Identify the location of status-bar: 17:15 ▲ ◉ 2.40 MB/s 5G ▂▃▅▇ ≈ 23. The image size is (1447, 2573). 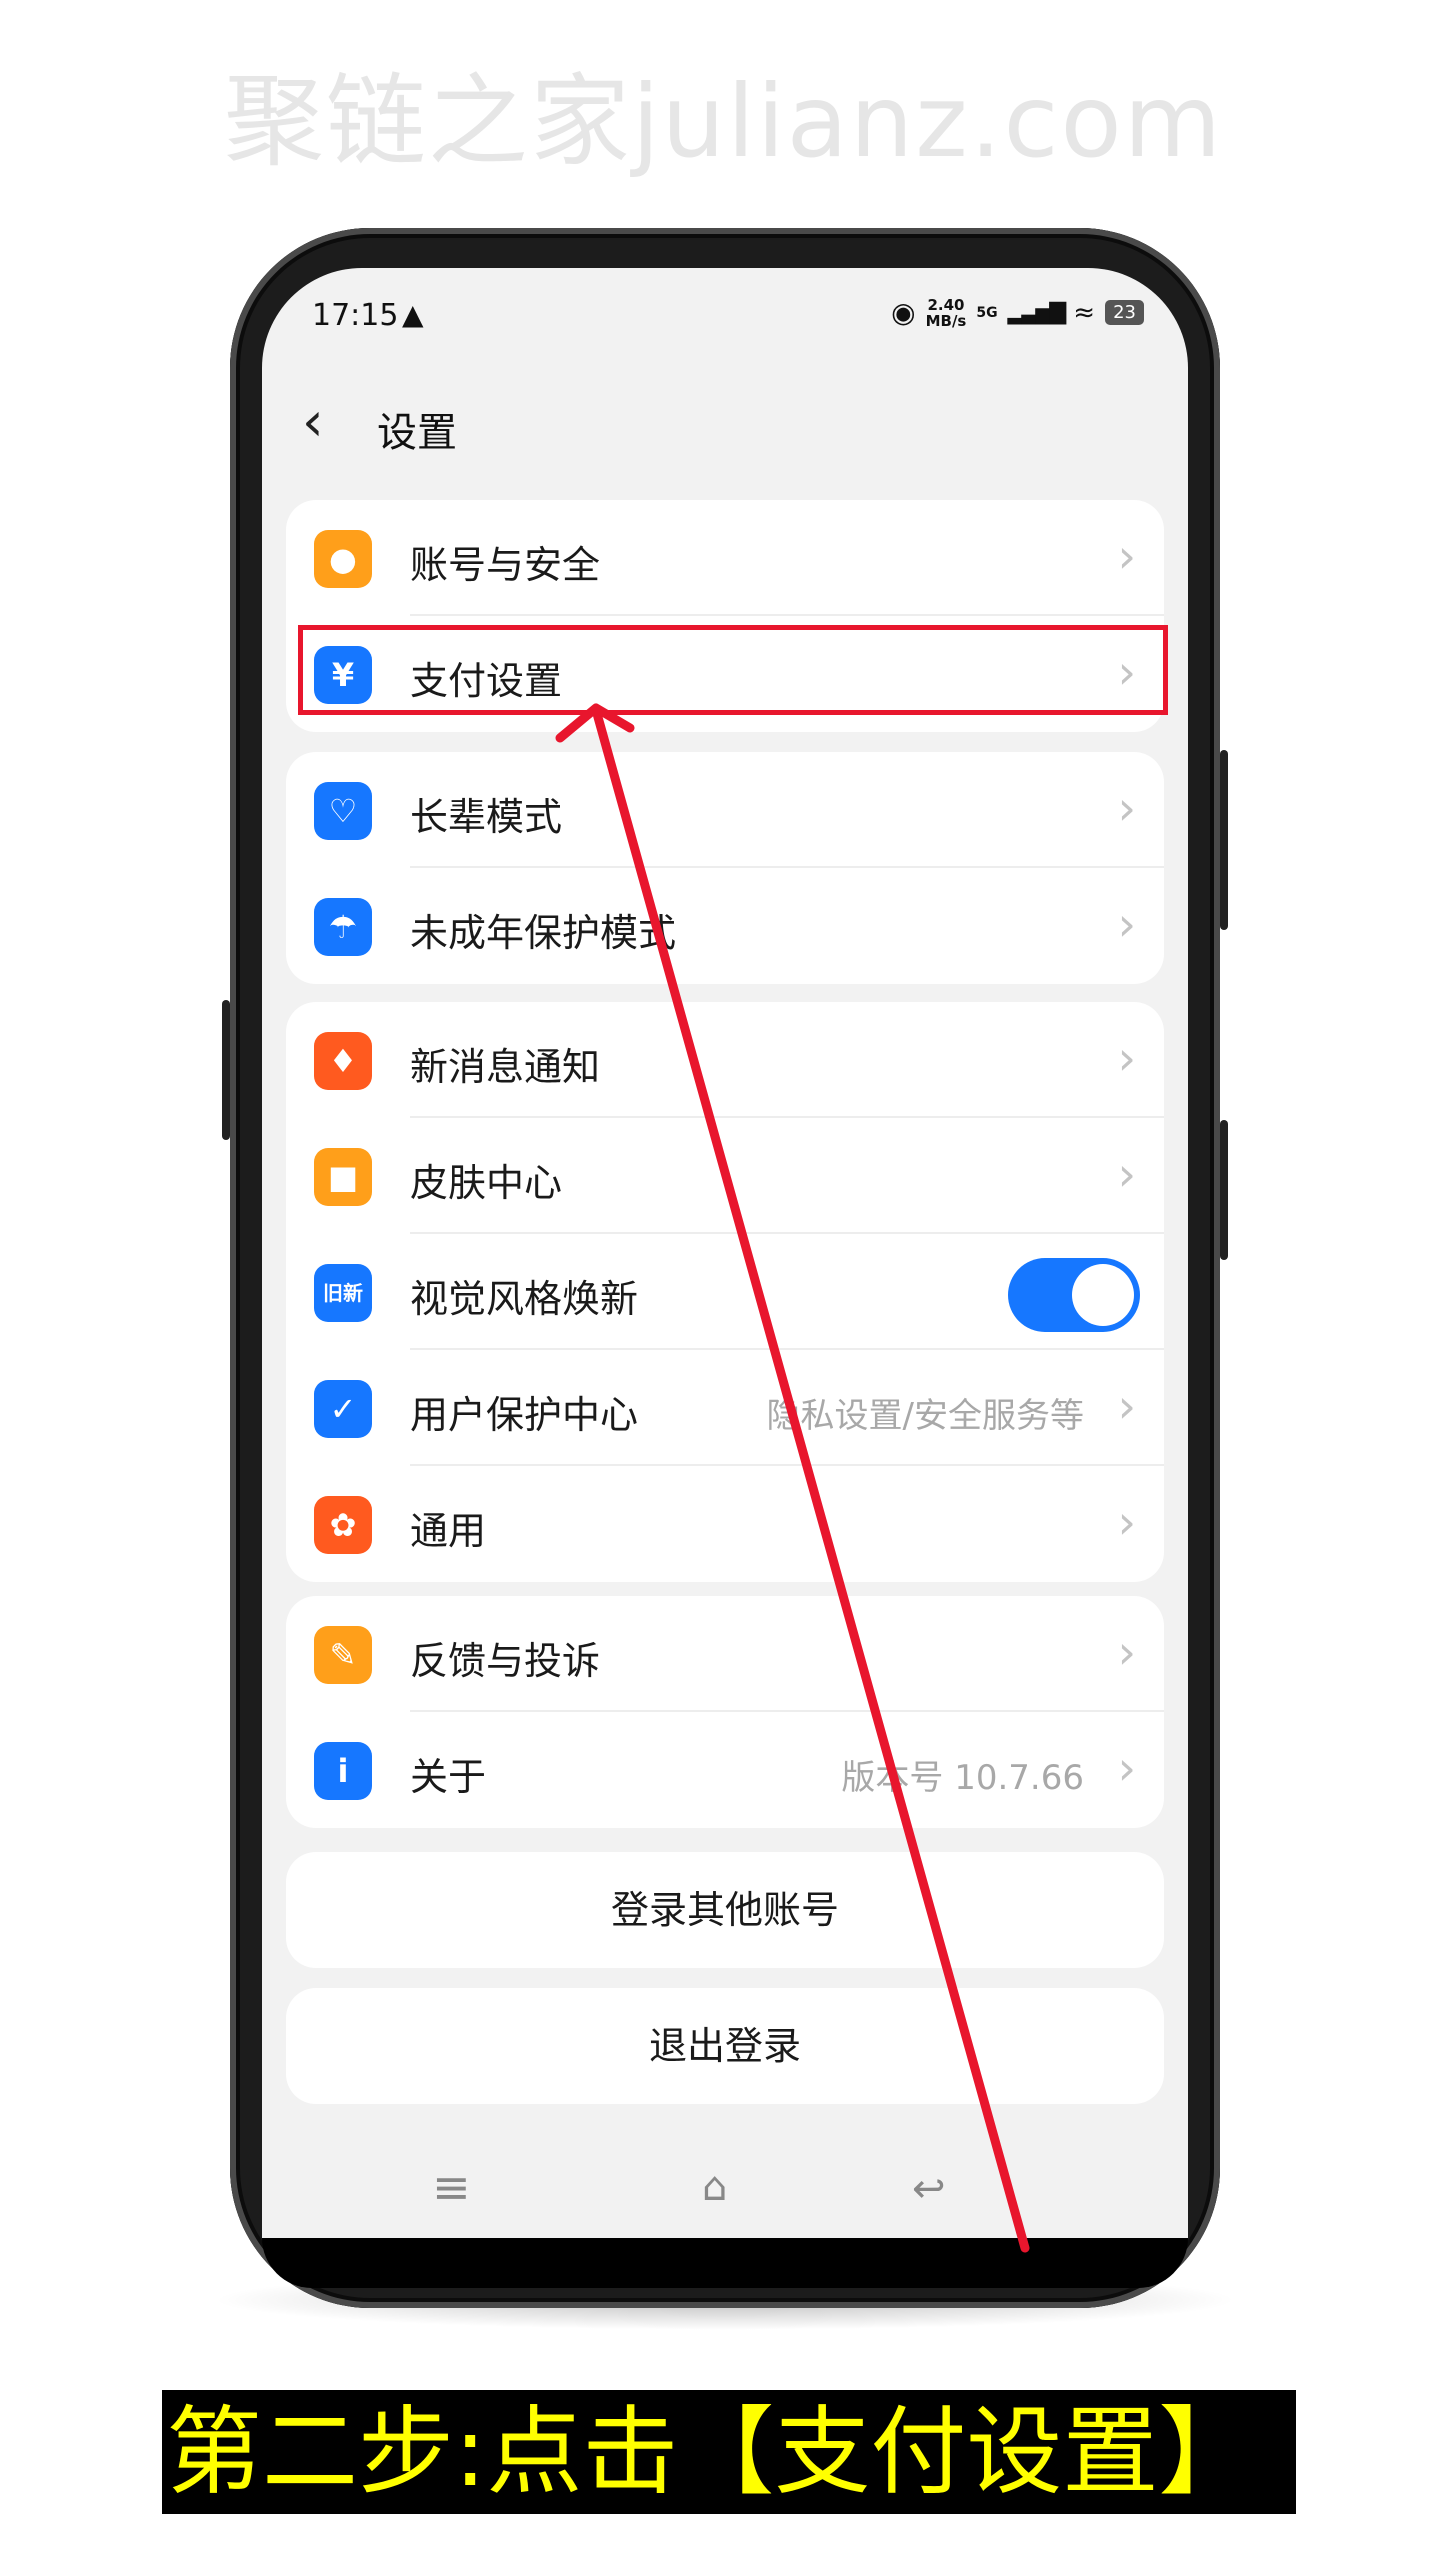
(725, 313).